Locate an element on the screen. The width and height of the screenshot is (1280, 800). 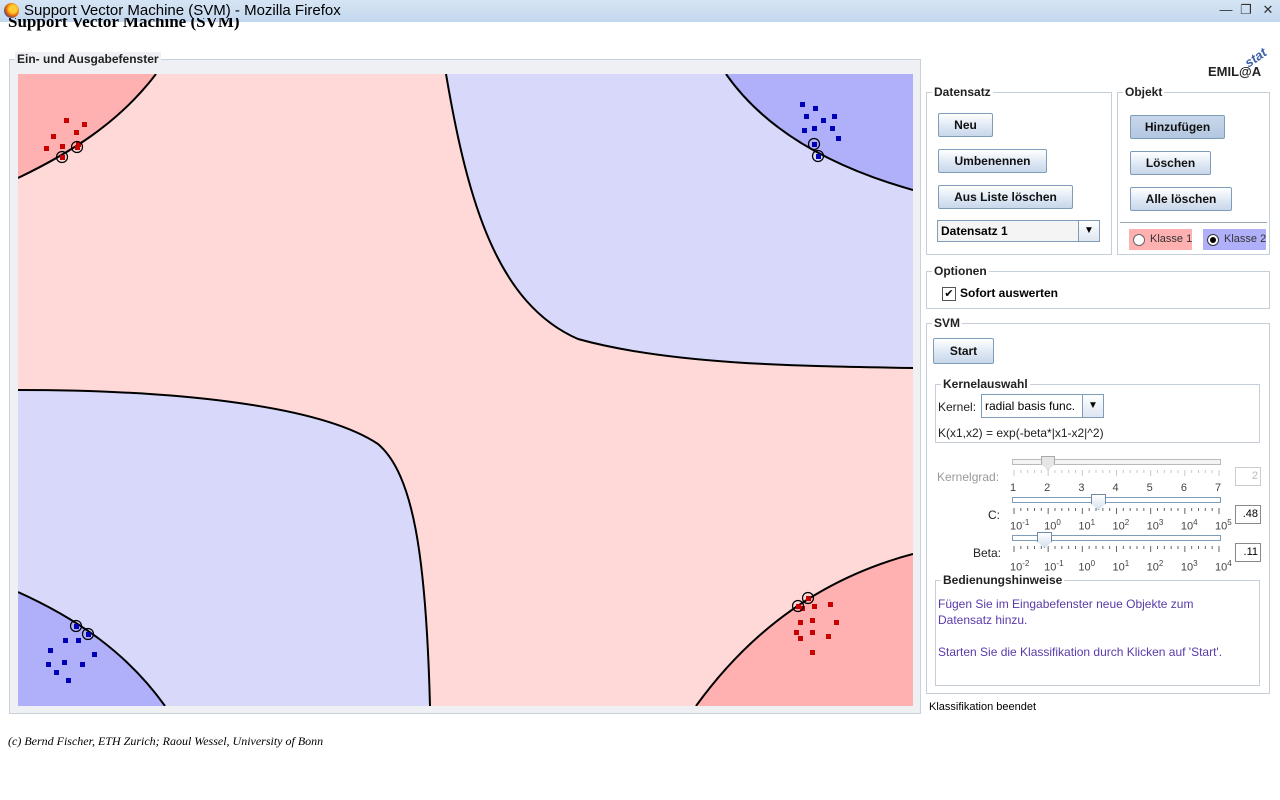
instant-eval-label: Sofort auswerten is located at coordinates (1009, 293).